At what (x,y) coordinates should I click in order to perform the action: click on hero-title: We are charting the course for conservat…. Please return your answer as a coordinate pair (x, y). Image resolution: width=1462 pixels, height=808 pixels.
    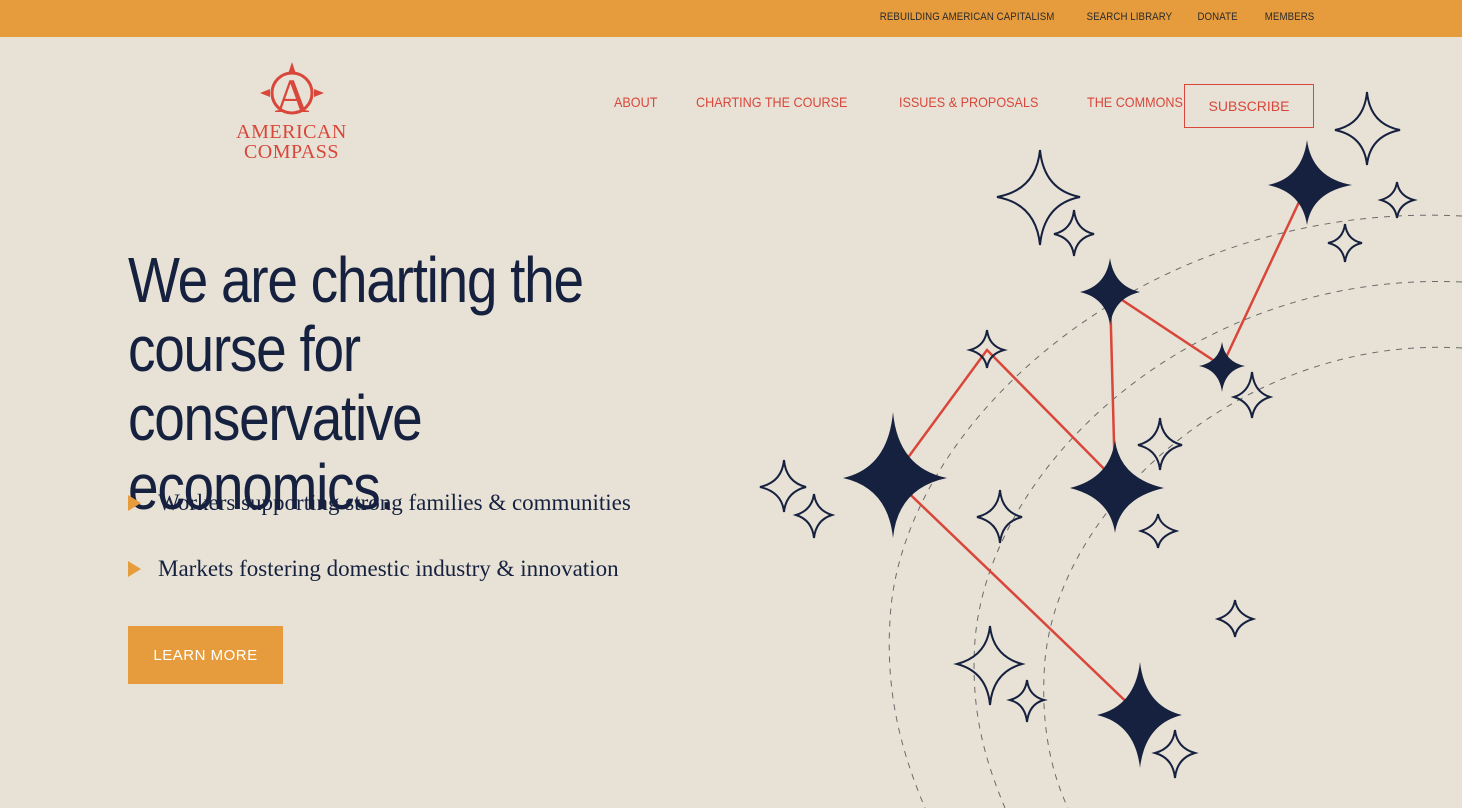
    Looking at the image, I should click on (356, 383).